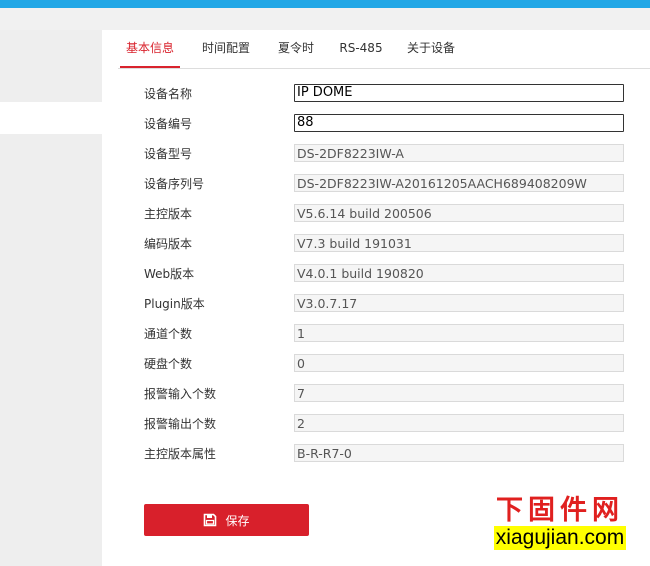 This screenshot has height=566, width=650. What do you see at coordinates (459, 93) in the screenshot?
I see `device-name-input` at bounding box center [459, 93].